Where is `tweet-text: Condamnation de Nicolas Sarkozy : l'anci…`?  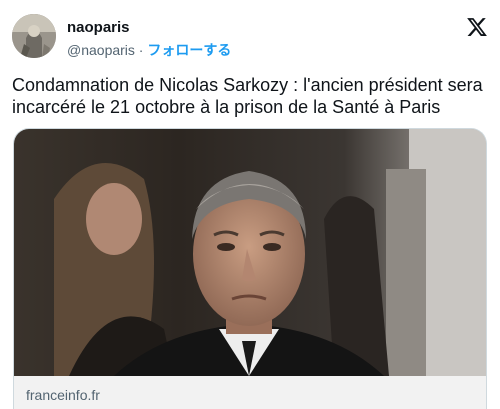
tweet-text: Condamnation de Nicolas Sarkozy : l'anci… is located at coordinates (247, 96).